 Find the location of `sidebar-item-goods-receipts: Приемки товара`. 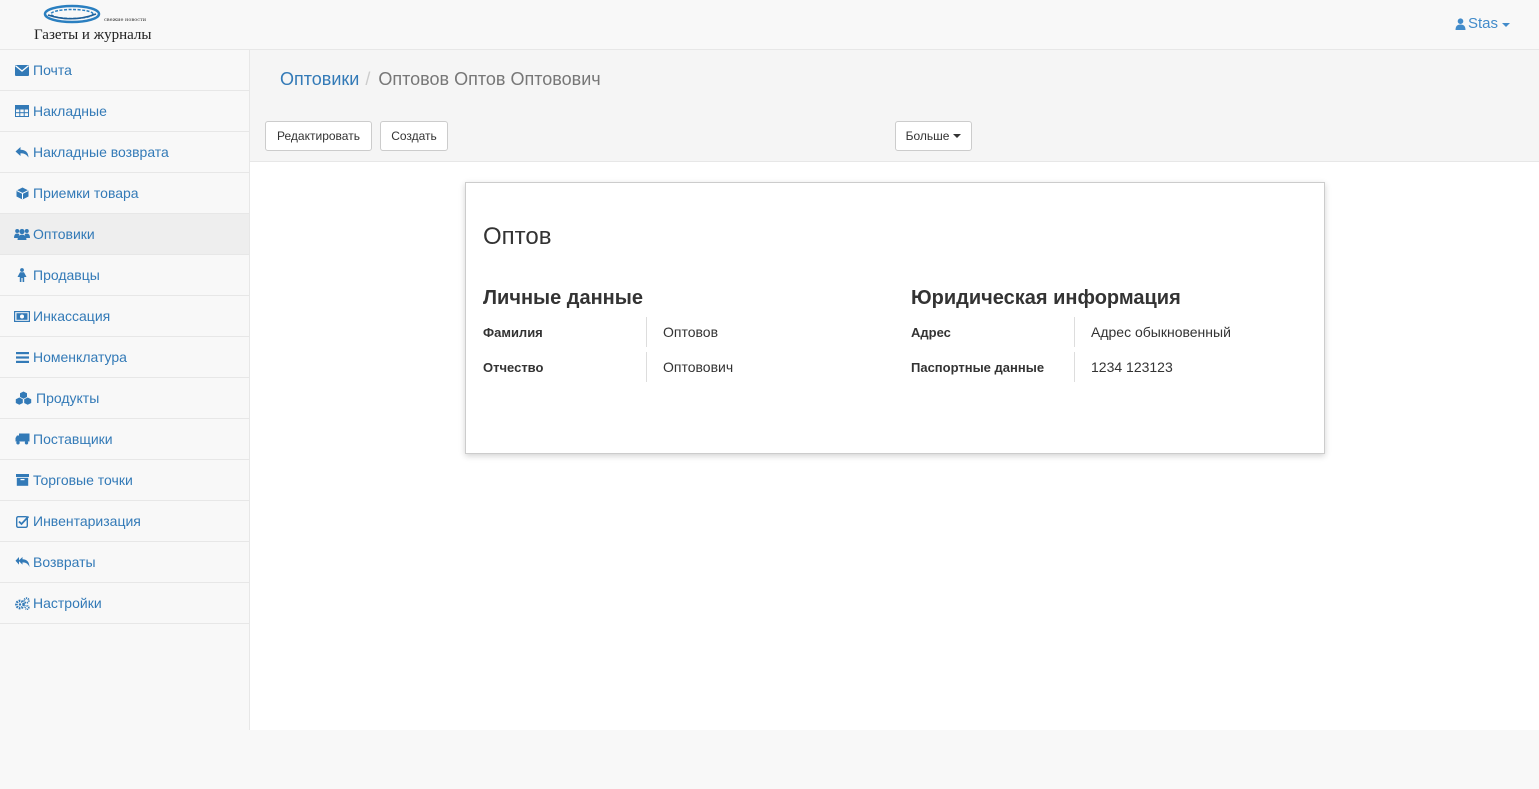

sidebar-item-goods-receipts: Приемки товара is located at coordinates (124, 193).